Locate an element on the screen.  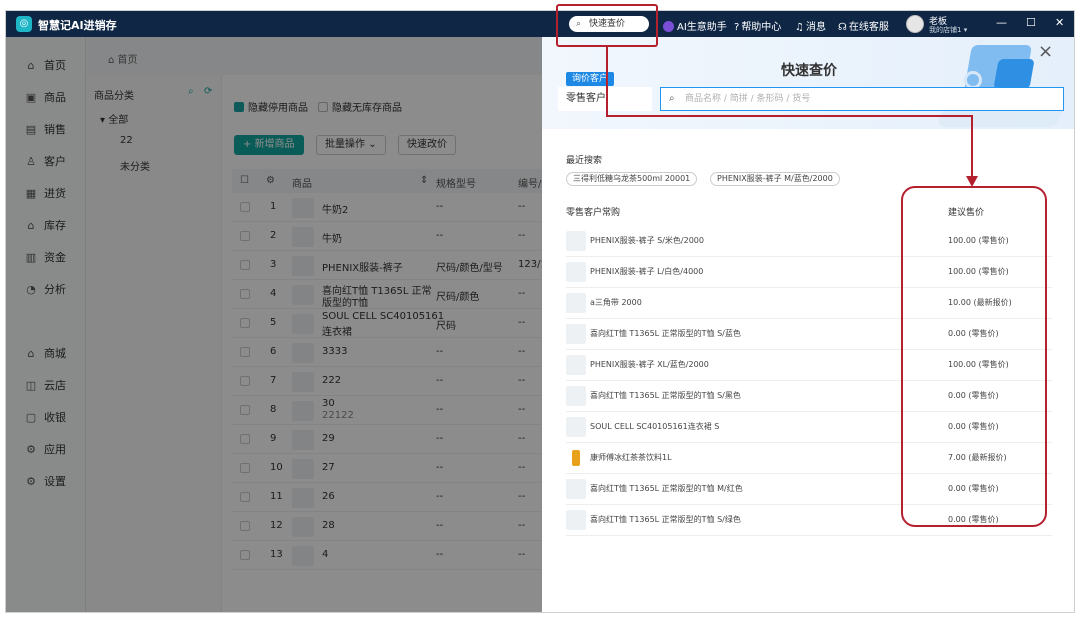
help-icon: ? is located at coordinates (737, 27).